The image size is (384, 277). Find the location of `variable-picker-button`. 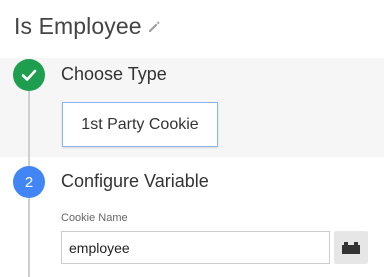

variable-picker-button is located at coordinates (351, 247).